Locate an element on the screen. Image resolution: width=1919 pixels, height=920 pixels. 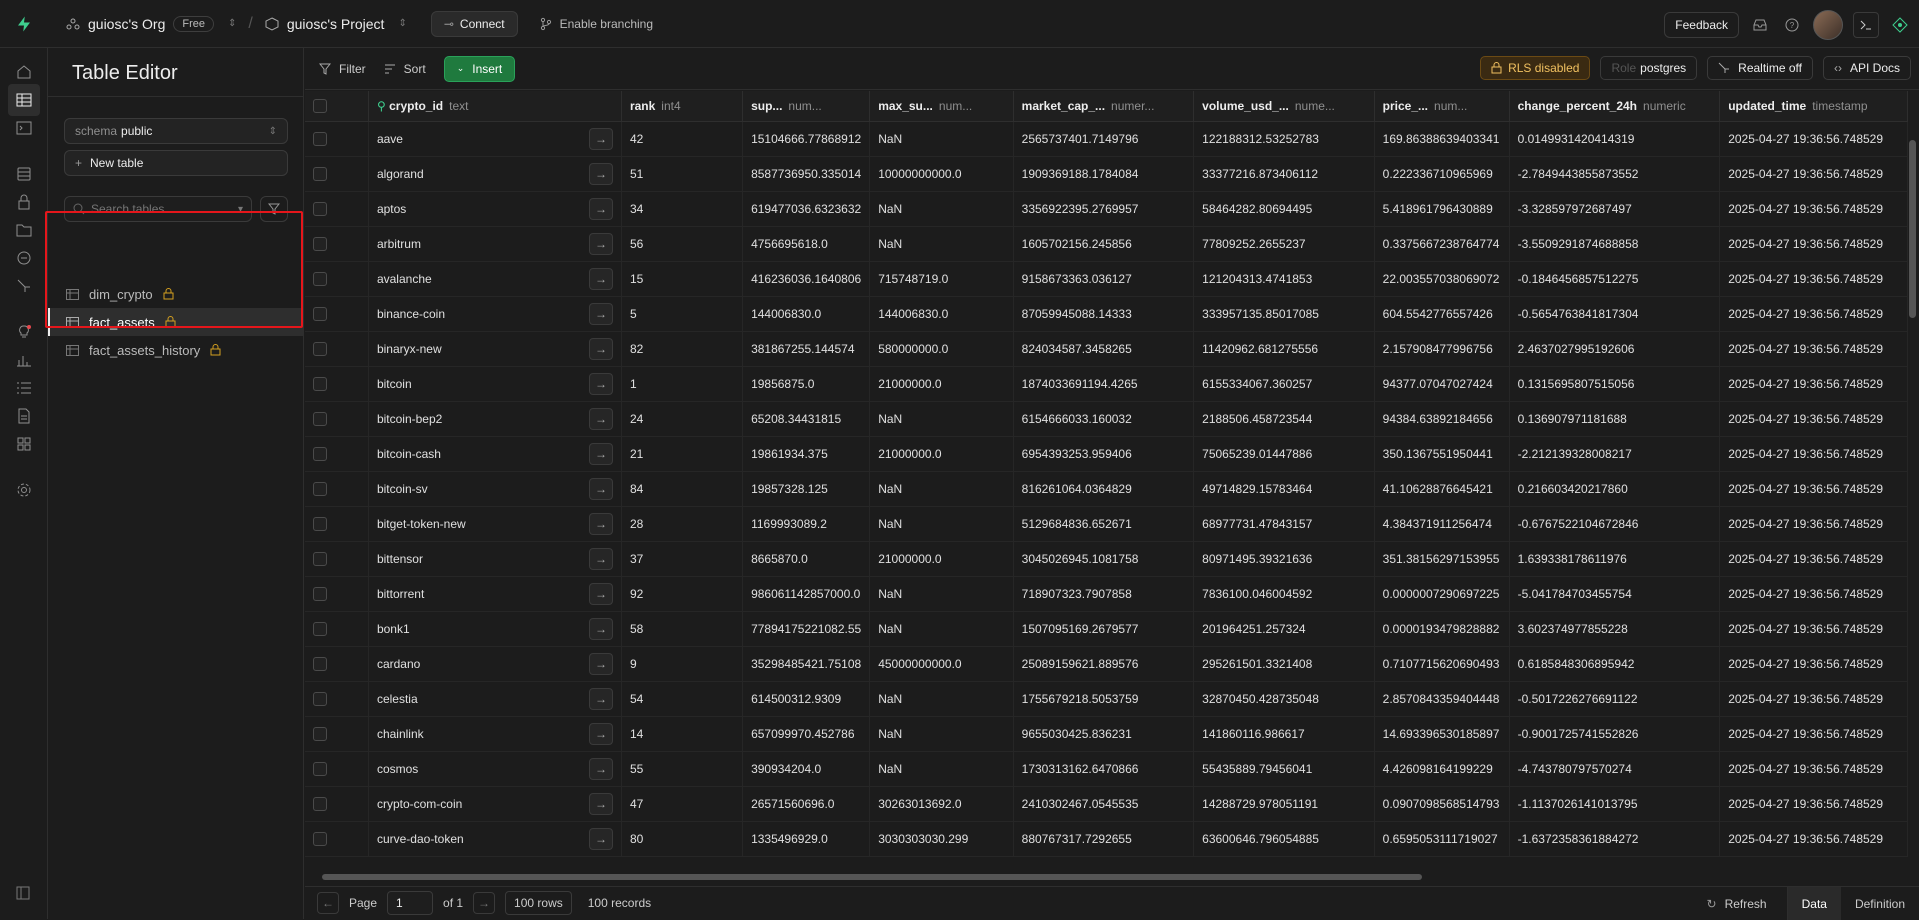
table-cell: 9655030425.836231 is located at coordinates (1104, 734).